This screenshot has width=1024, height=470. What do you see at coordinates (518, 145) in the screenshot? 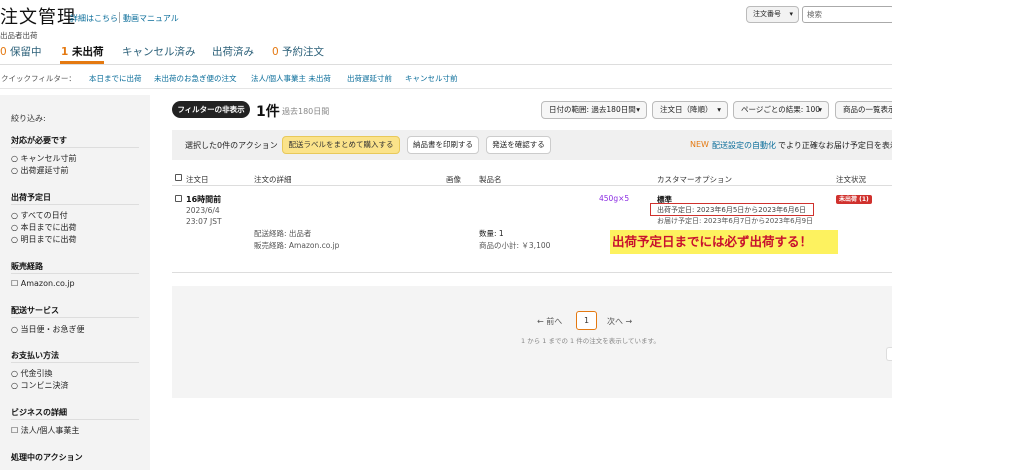
I see `confirm-shipment-button: 発送を確認する` at bounding box center [518, 145].